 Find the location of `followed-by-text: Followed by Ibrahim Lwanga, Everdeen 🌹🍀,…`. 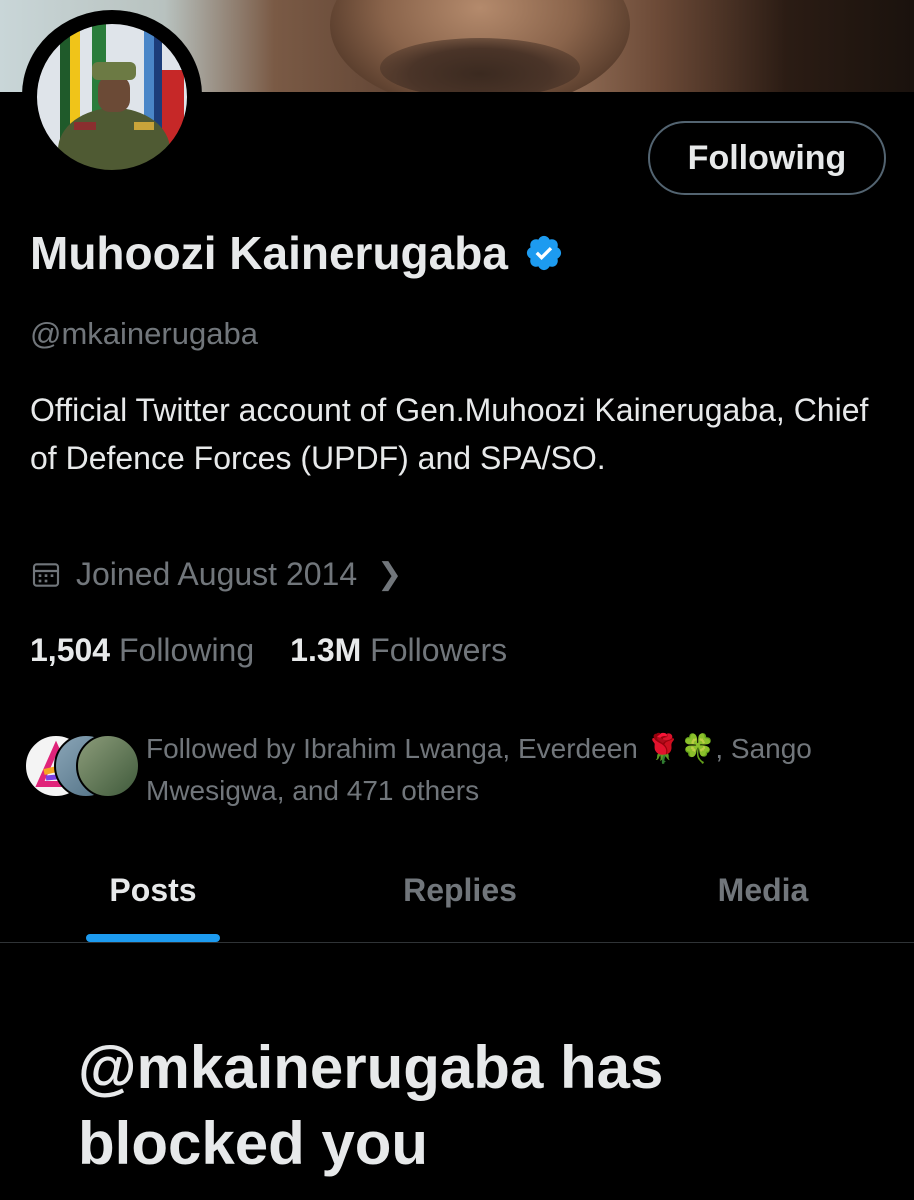

followed-by-text: Followed by Ibrahim Lwanga, Everdeen 🌹🍀,… is located at coordinates (479, 769).